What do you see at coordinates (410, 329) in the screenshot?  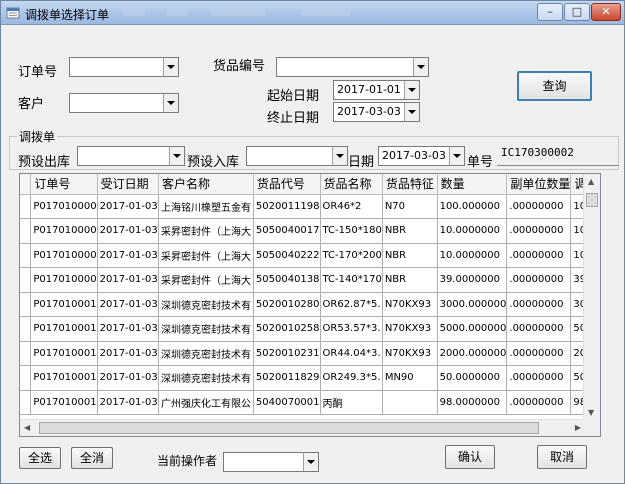 I see `cell: N70KX93` at bounding box center [410, 329].